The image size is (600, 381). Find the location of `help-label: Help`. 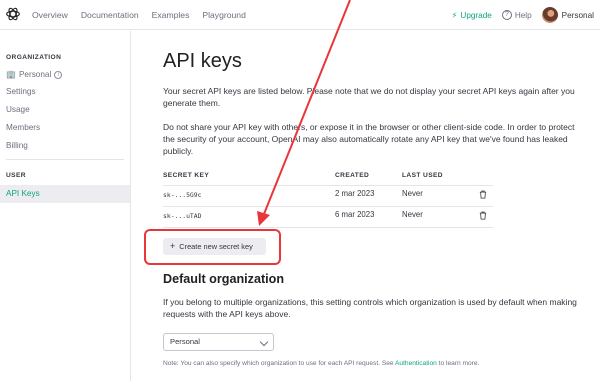

help-label: Help is located at coordinates (523, 15).